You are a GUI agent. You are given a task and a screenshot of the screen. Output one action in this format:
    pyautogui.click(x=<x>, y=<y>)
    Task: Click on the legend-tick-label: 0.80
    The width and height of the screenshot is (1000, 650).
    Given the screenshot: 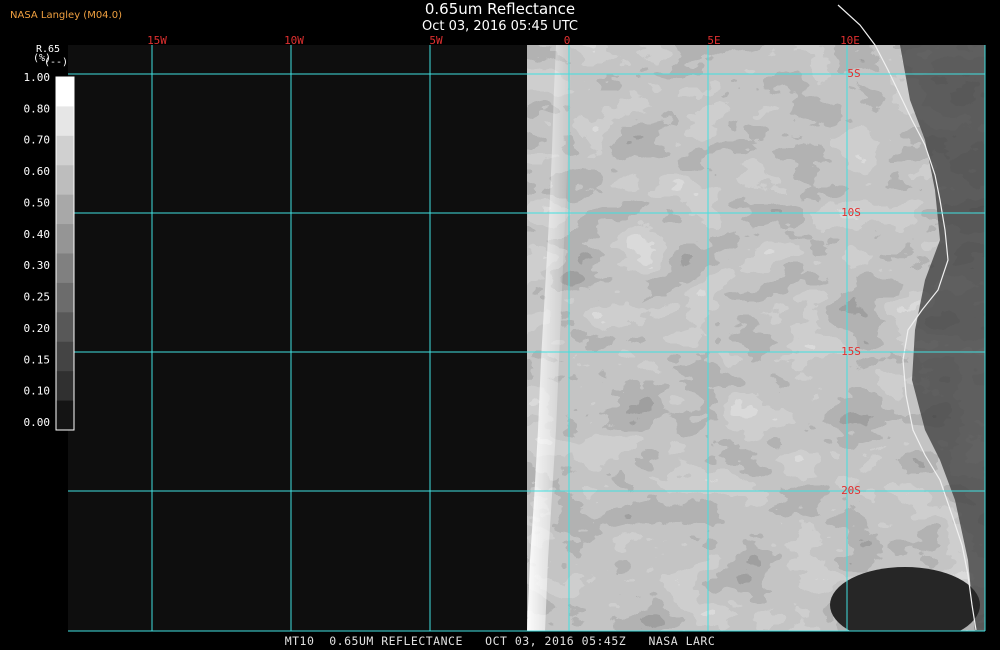 What is the action you would take?
    pyautogui.click(x=37, y=108)
    